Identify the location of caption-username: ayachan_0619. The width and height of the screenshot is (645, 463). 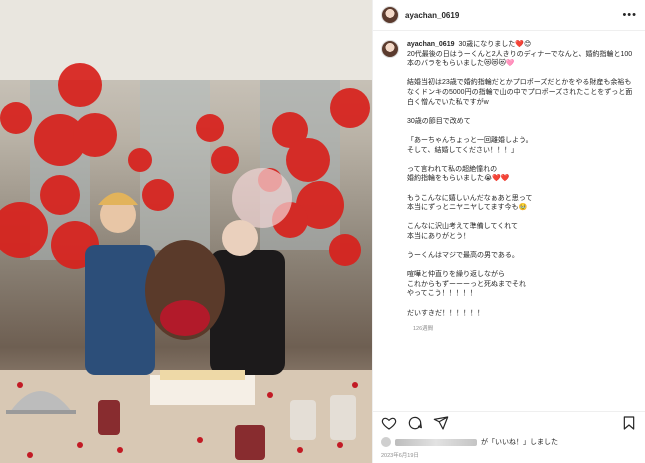
(430, 44).